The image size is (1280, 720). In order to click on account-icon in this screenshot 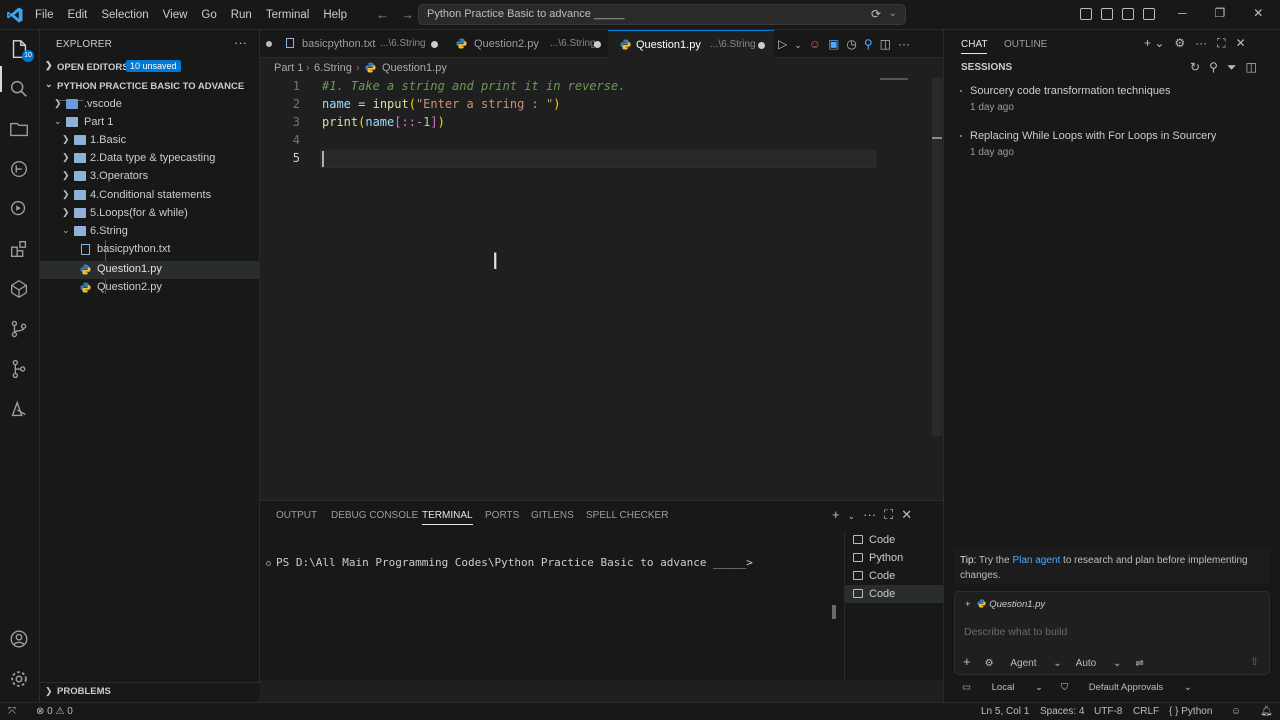, I will do `click(20, 640)`.